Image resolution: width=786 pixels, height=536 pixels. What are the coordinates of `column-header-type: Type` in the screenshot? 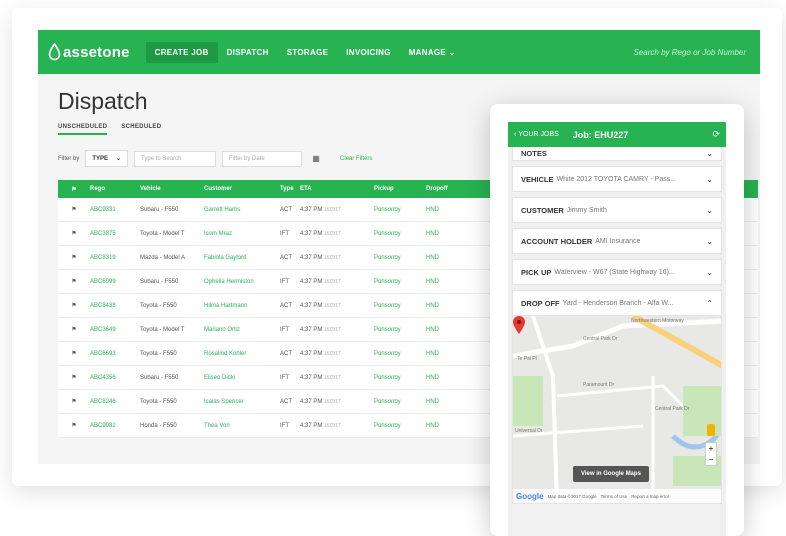 It's located at (290, 189).